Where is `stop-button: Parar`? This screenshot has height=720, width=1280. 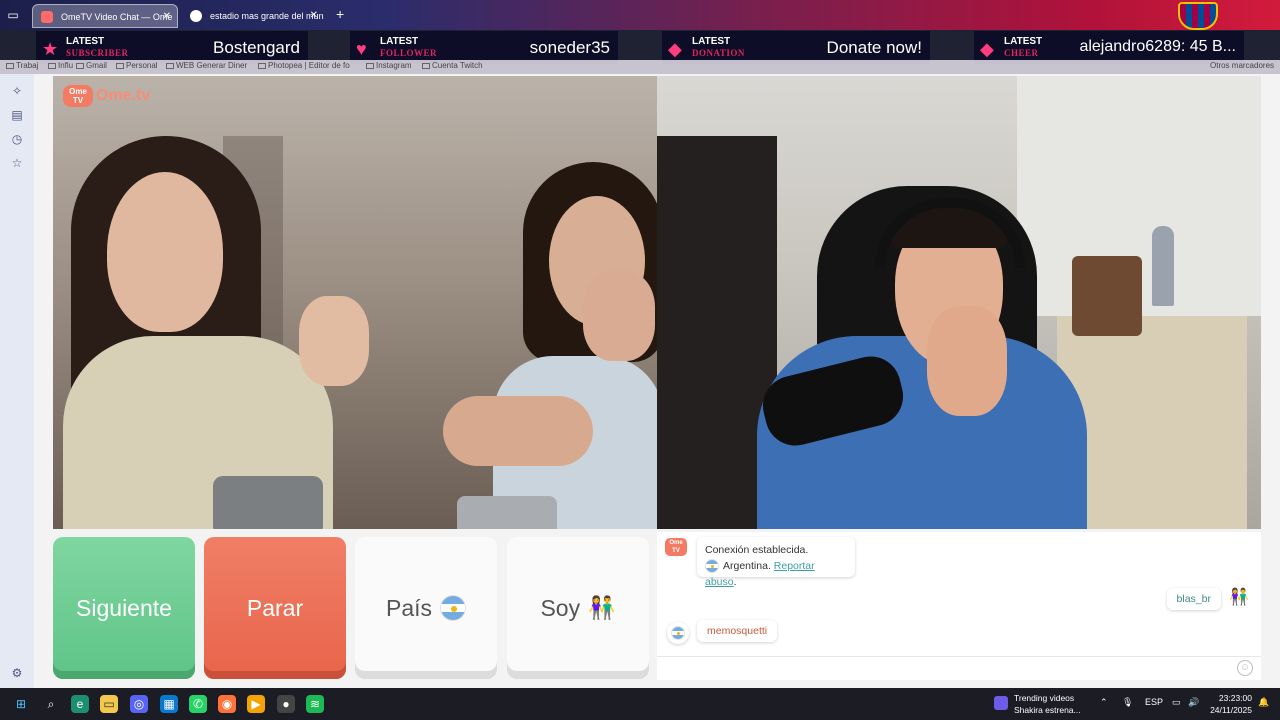
stop-button: Parar is located at coordinates (275, 608).